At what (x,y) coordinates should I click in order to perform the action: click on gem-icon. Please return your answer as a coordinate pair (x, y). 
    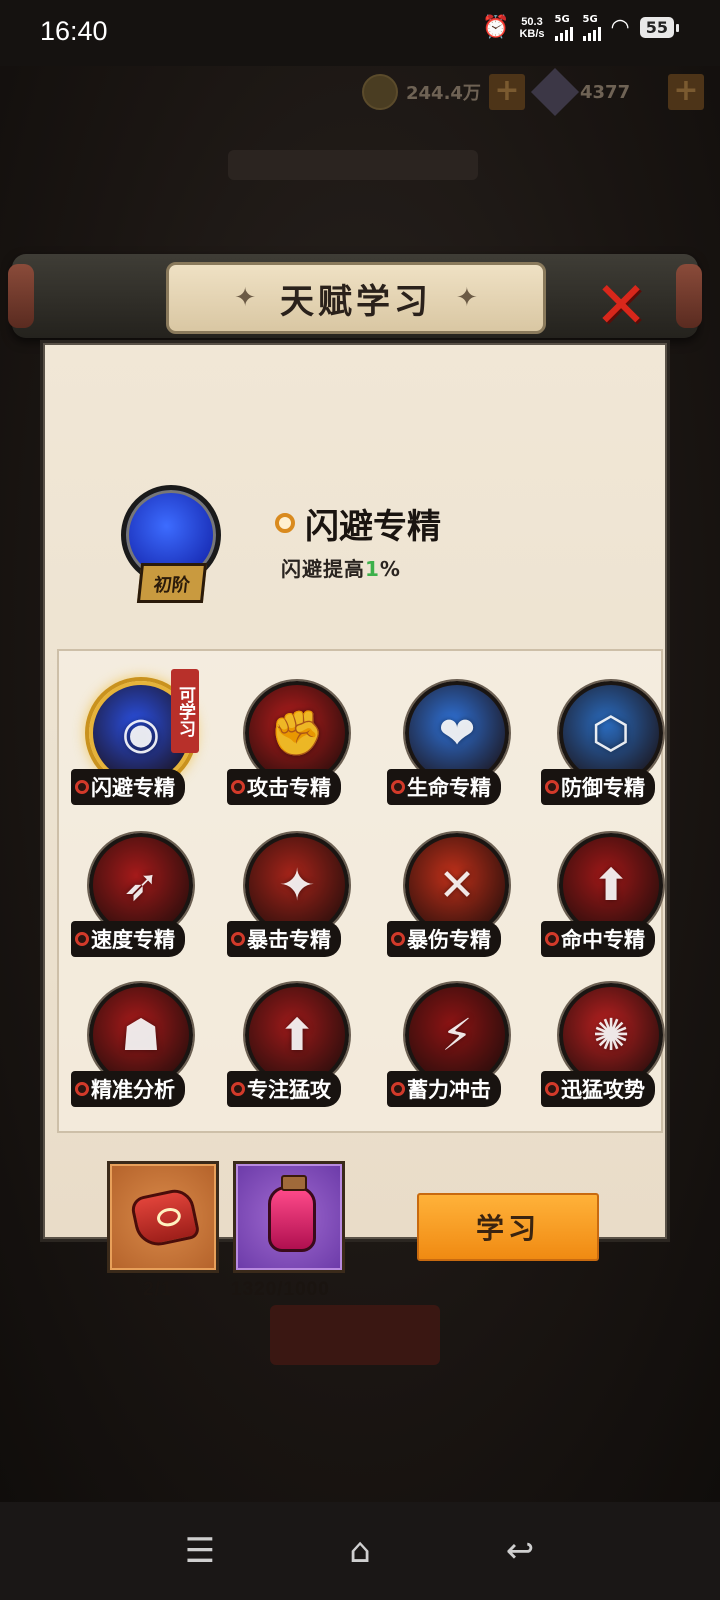
    Looking at the image, I should click on (555, 92).